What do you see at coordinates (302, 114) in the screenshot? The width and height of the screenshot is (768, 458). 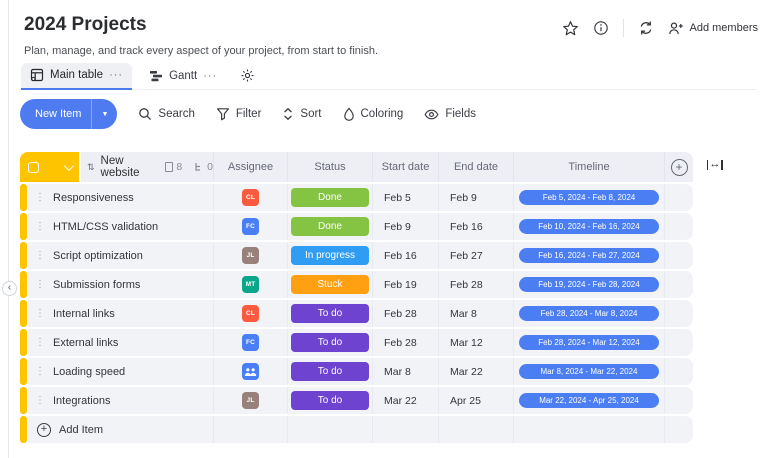 I see `sort-button: Sort` at bounding box center [302, 114].